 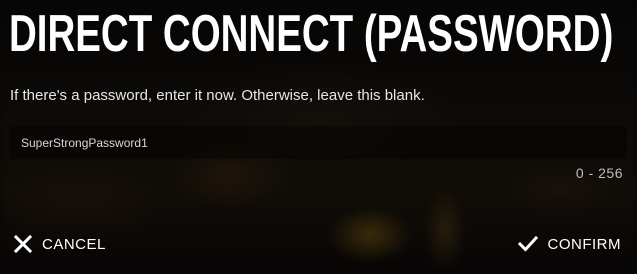 I want to click on confirm-button-label: CONFIRM, so click(x=584, y=244).